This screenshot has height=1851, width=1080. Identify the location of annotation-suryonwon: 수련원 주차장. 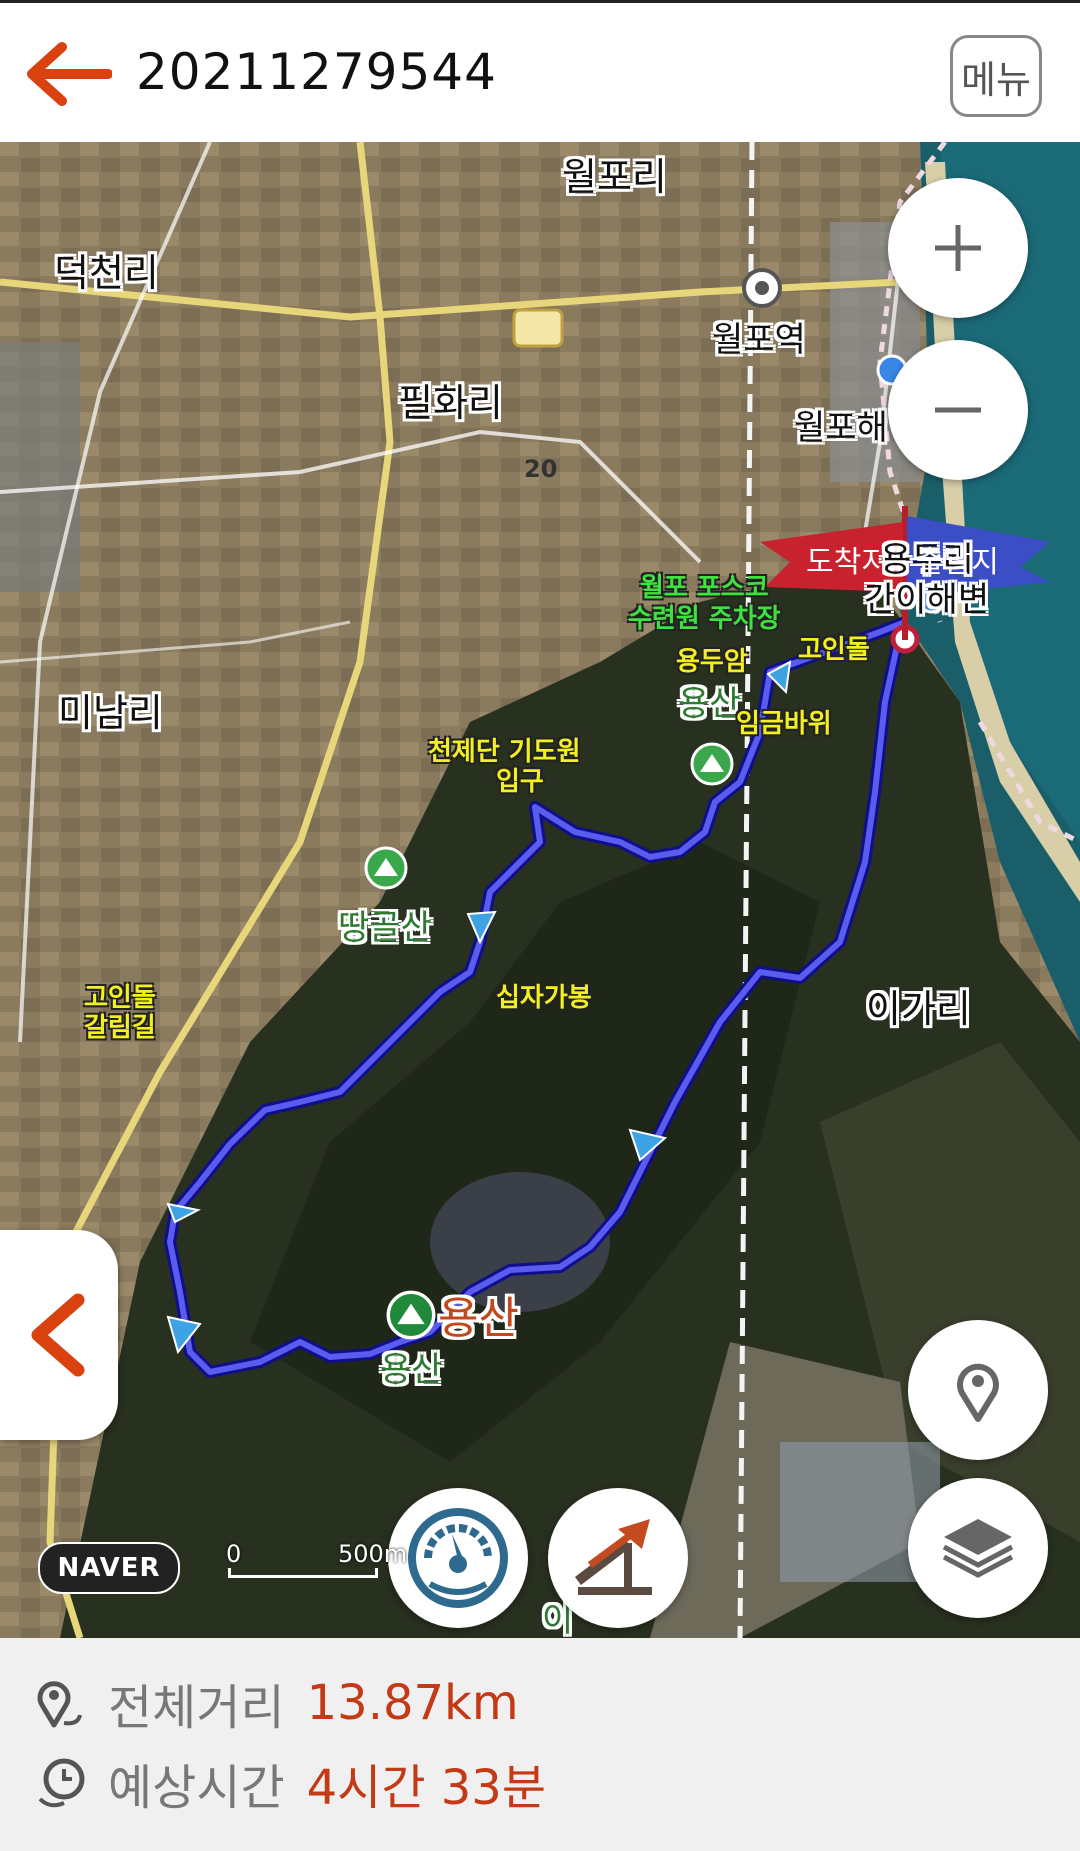
(704, 619).